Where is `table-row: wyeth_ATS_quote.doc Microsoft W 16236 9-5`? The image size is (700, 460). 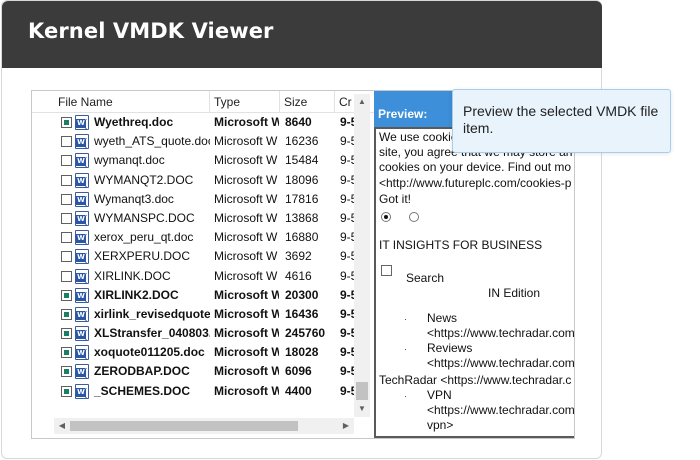 table-row: wyeth_ATS_quote.doc Microsoft W 16236 9-5 is located at coordinates (201, 141).